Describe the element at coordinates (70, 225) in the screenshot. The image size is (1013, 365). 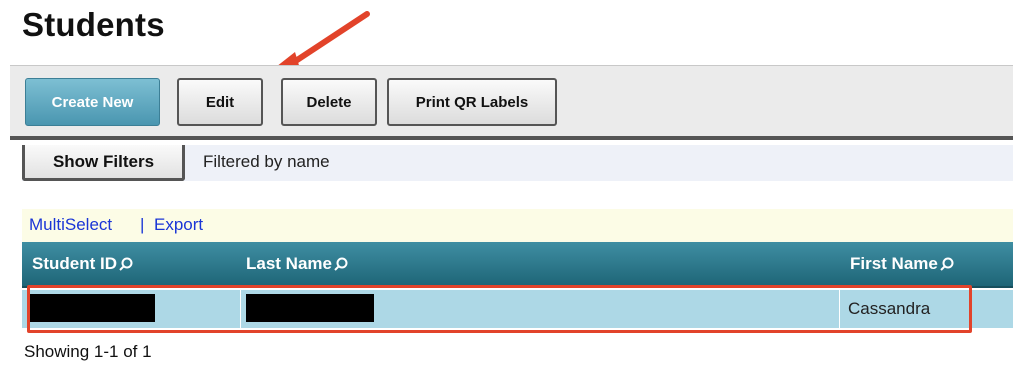
I see `multiselect-link: MultiSelect` at that location.